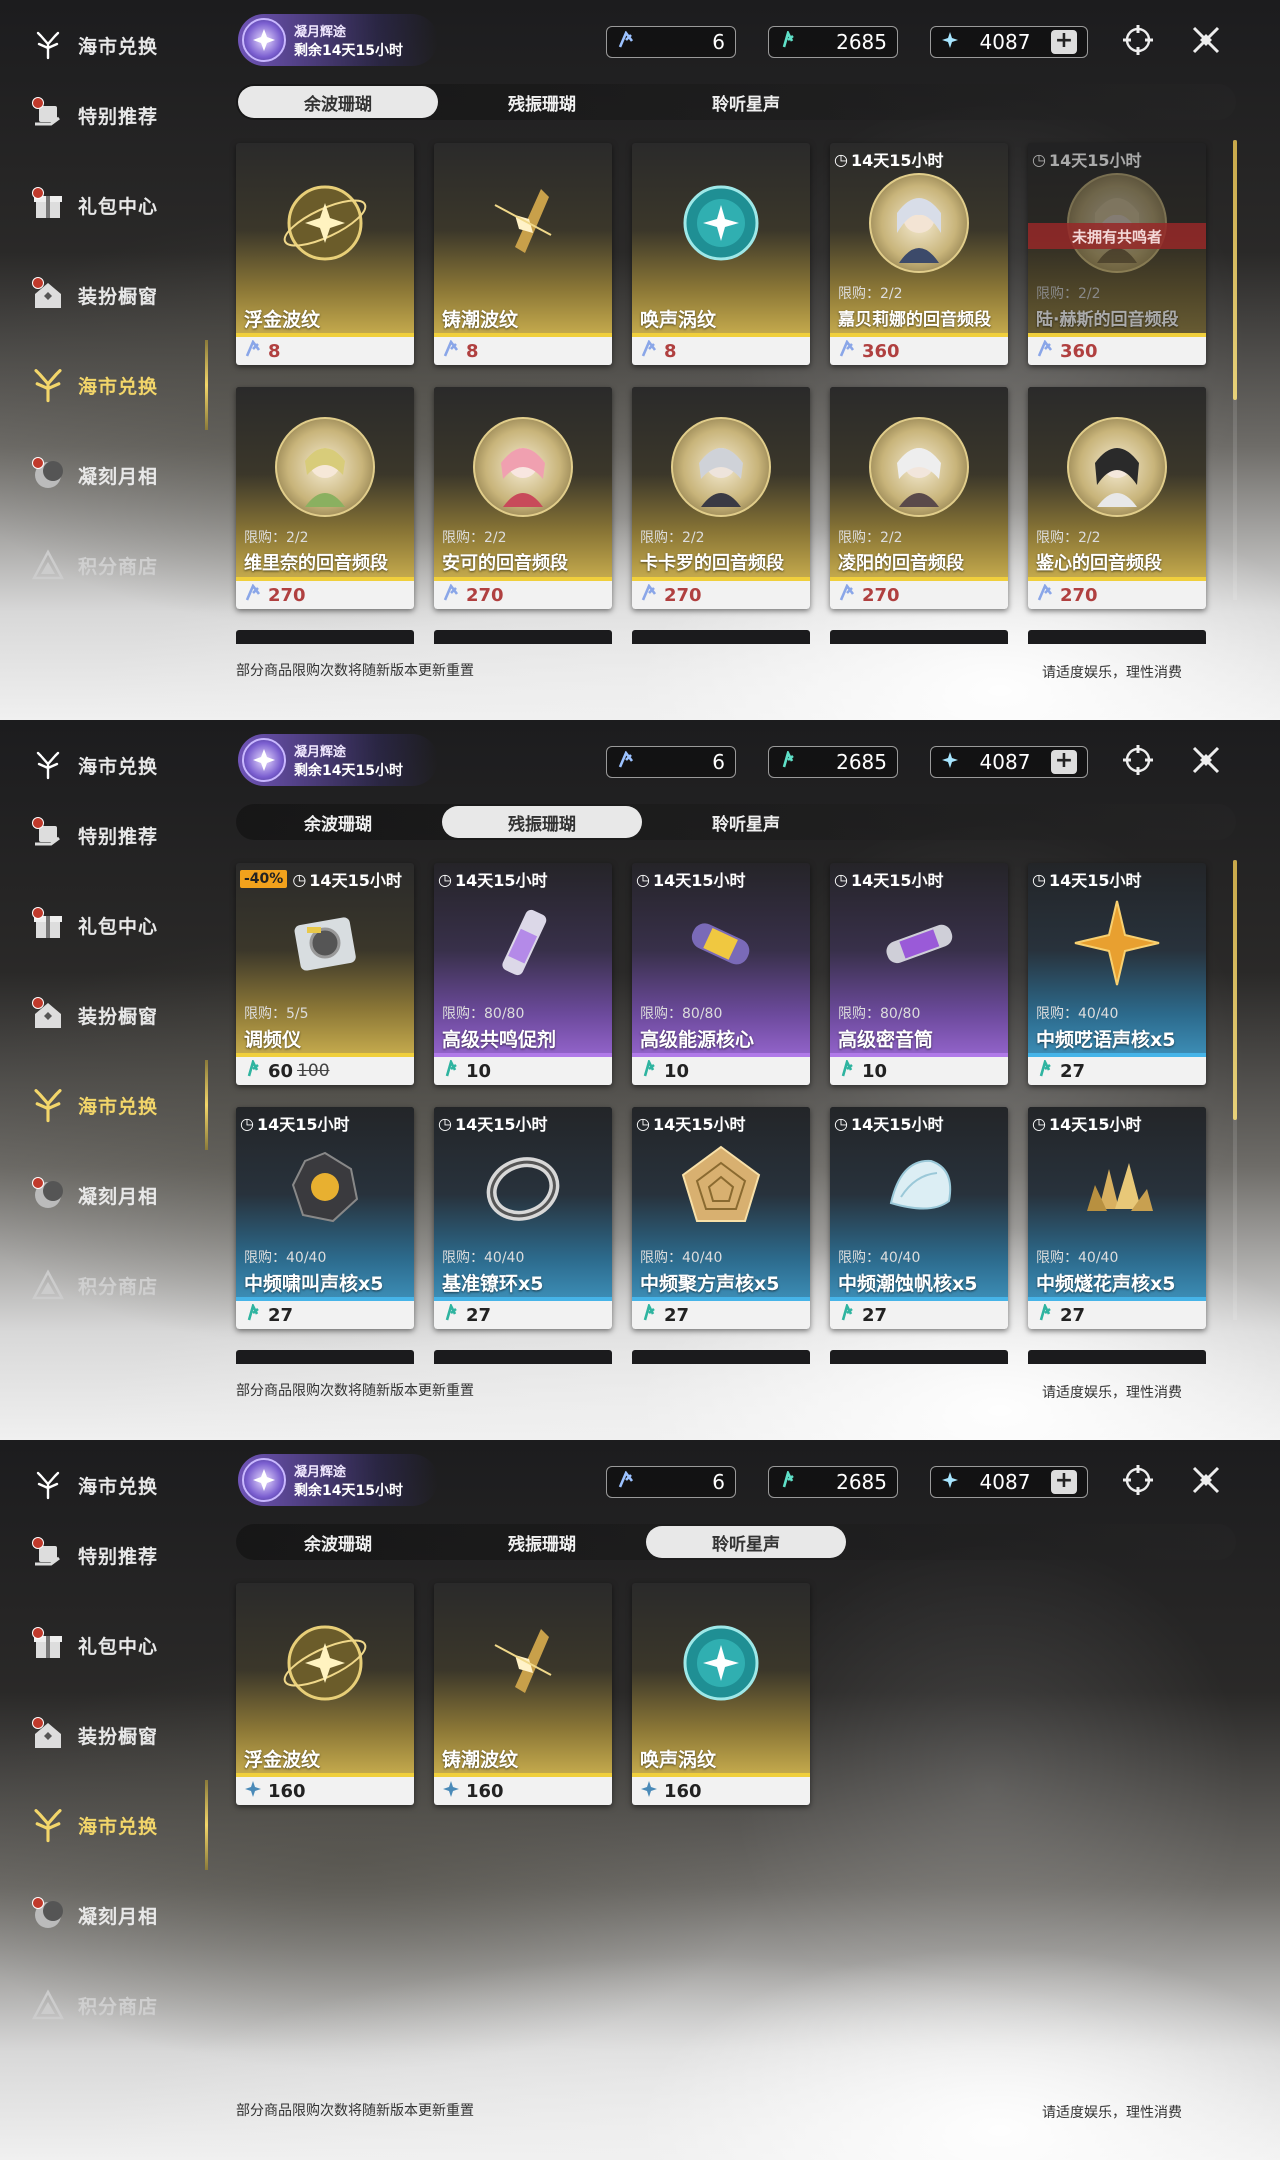 This screenshot has height=2160, width=1280. Describe the element at coordinates (718, 42) in the screenshot. I see `currency-value: 6` at that location.